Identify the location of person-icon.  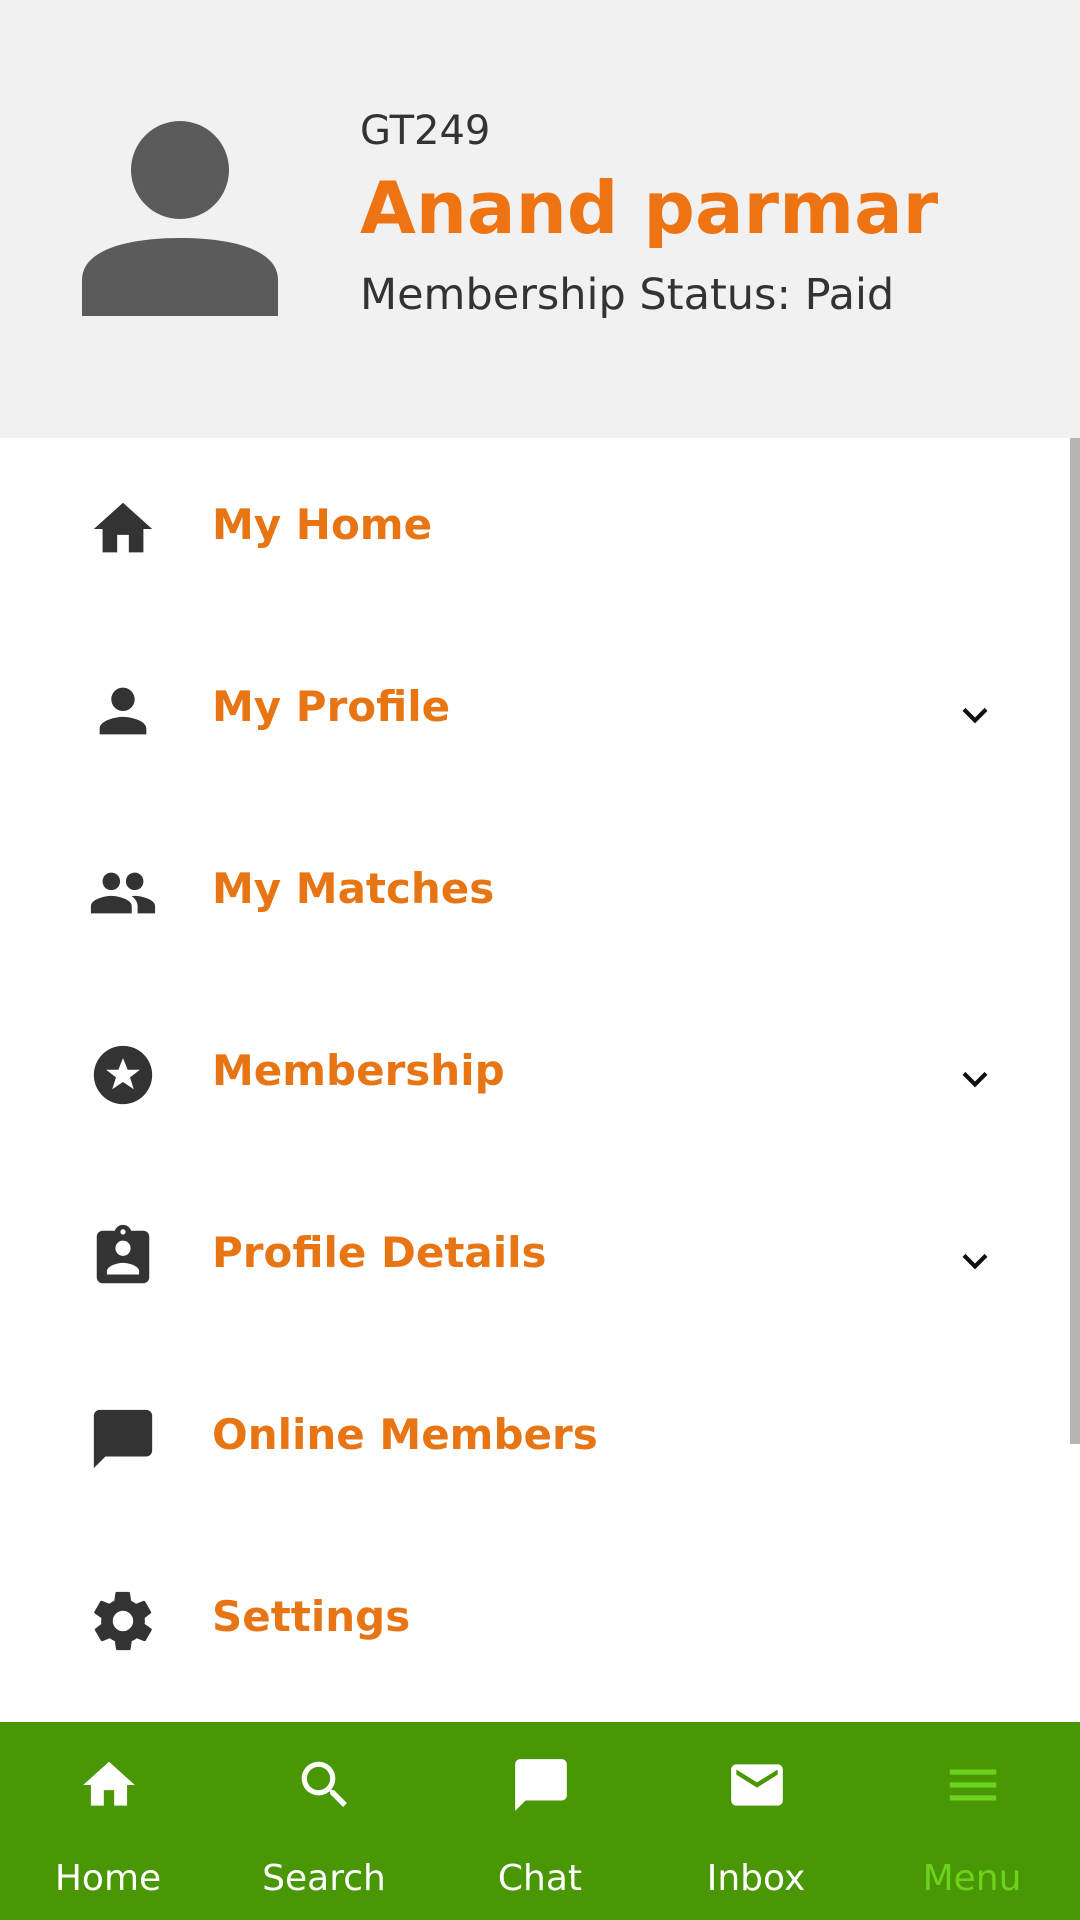
(123, 711).